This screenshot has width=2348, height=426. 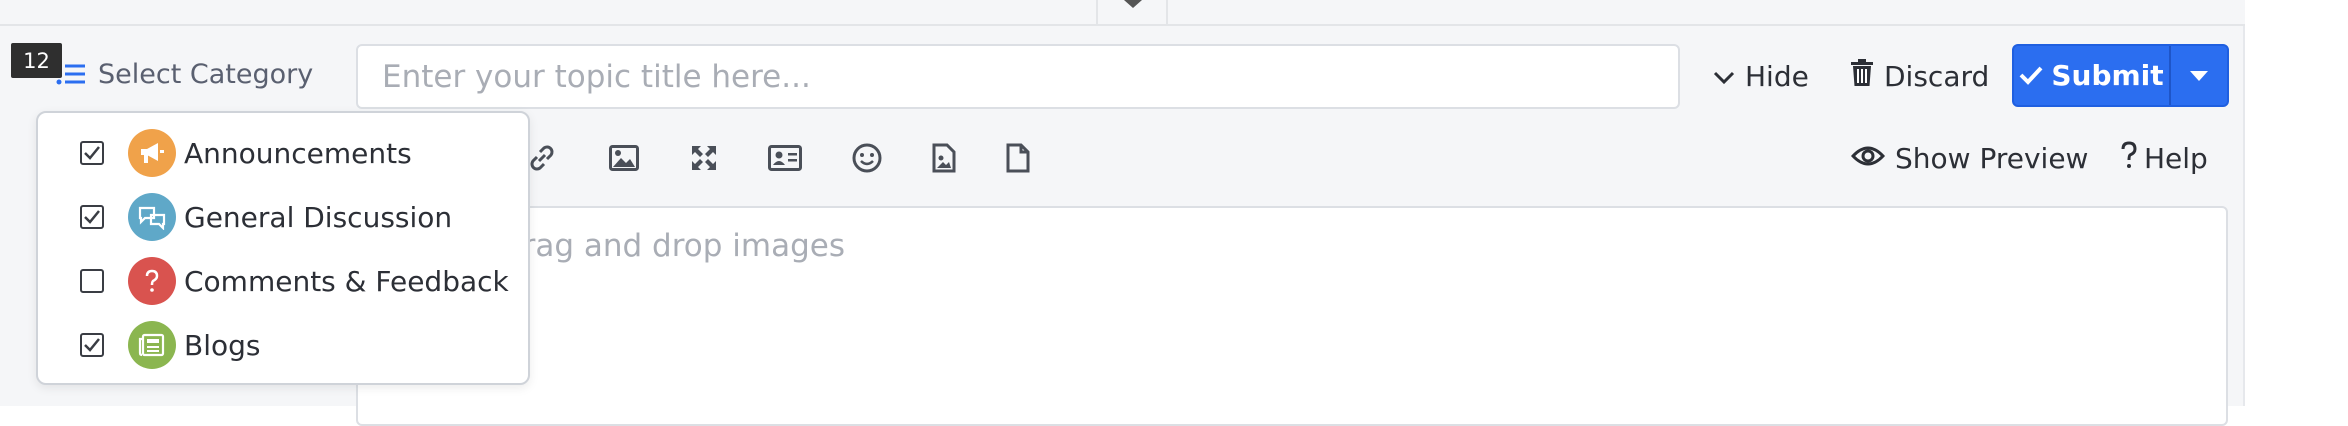 I want to click on hide-button: Hide, so click(x=1761, y=76).